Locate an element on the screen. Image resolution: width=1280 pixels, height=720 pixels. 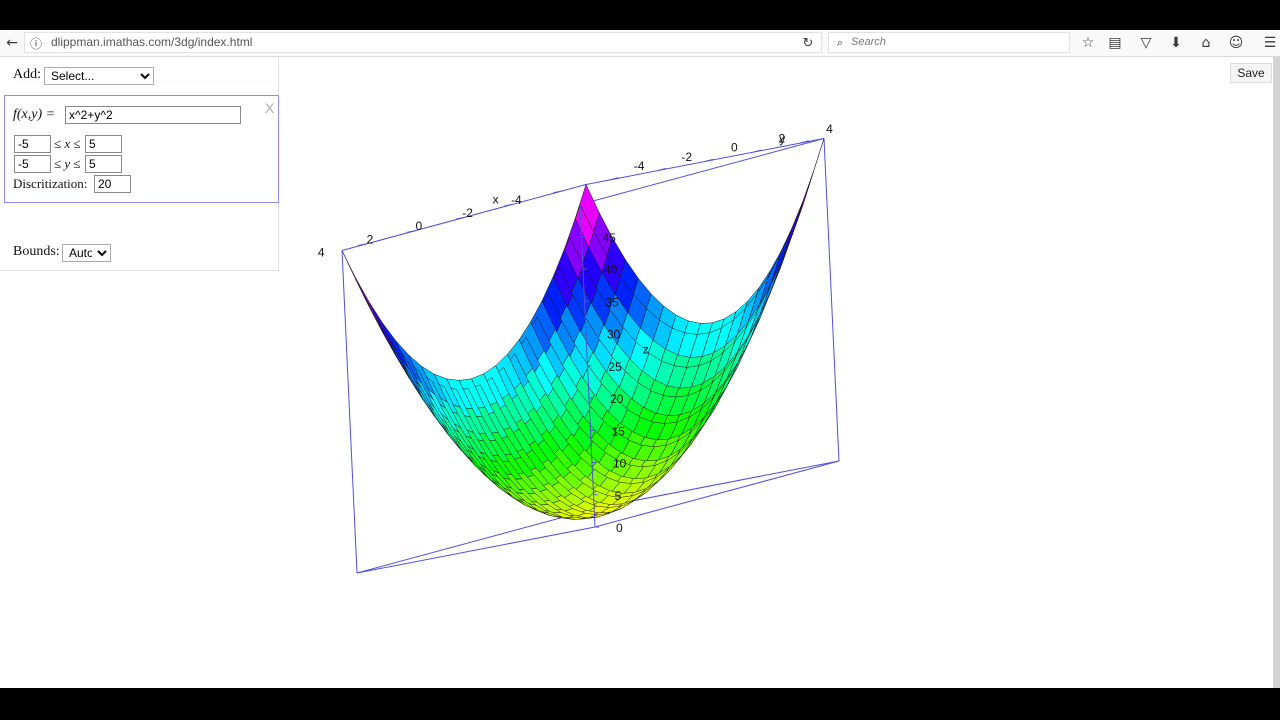
x-tick-label: -4 is located at coordinates (516, 200).